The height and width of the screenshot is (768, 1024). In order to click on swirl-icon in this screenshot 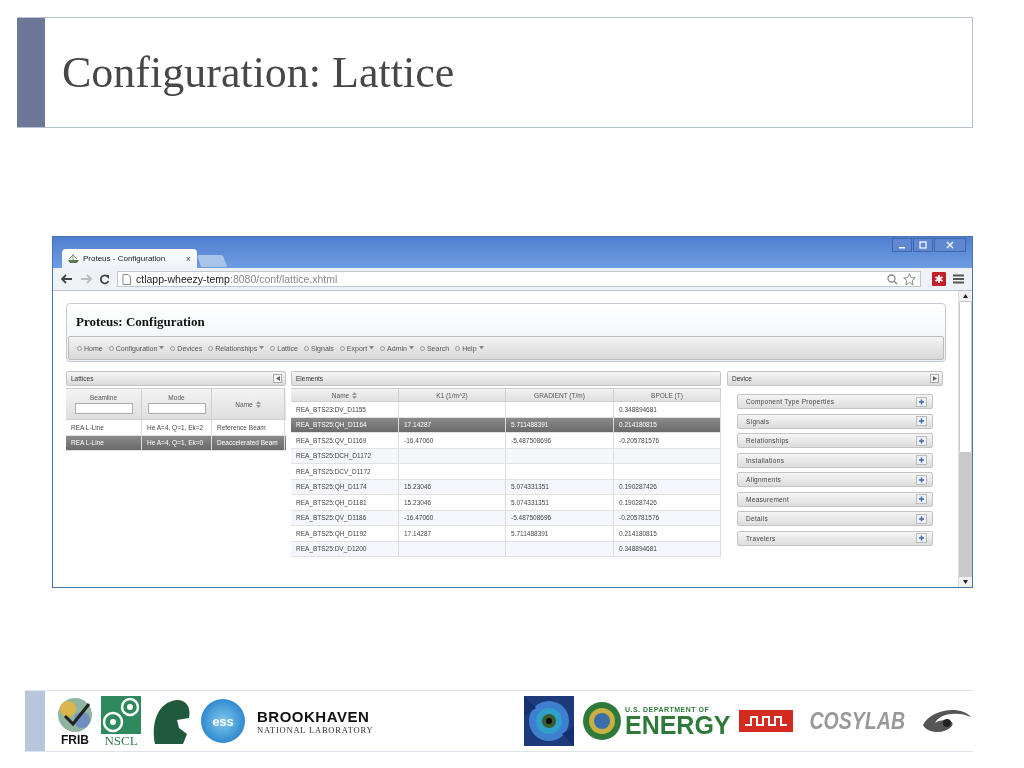, I will do `click(121, 714)`.